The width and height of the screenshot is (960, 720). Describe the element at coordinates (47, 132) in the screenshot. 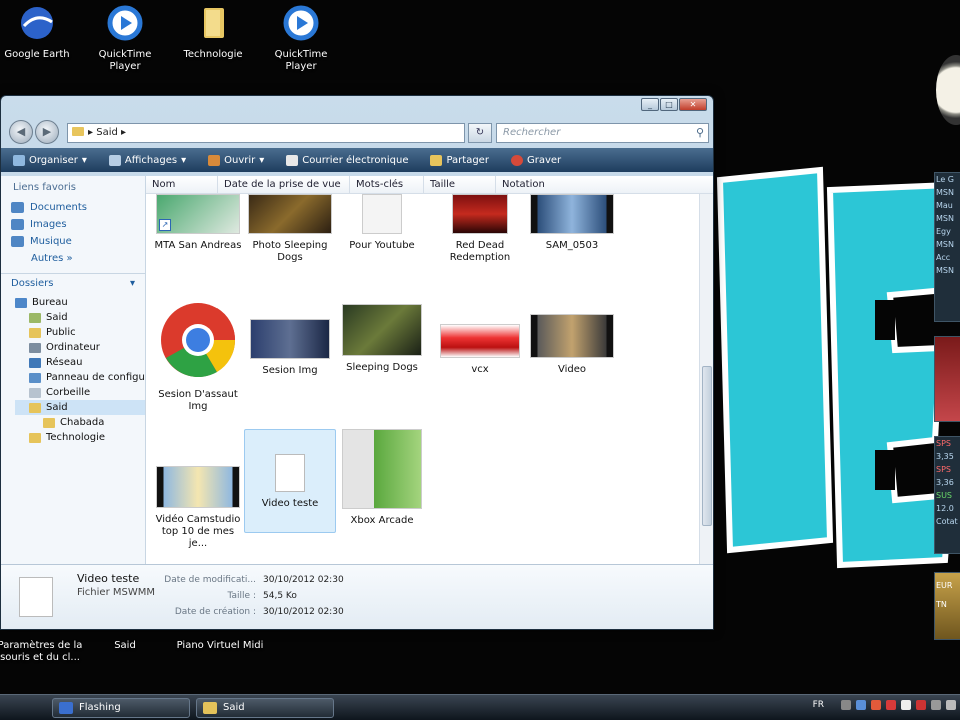

I see `forward-button: ▶` at that location.